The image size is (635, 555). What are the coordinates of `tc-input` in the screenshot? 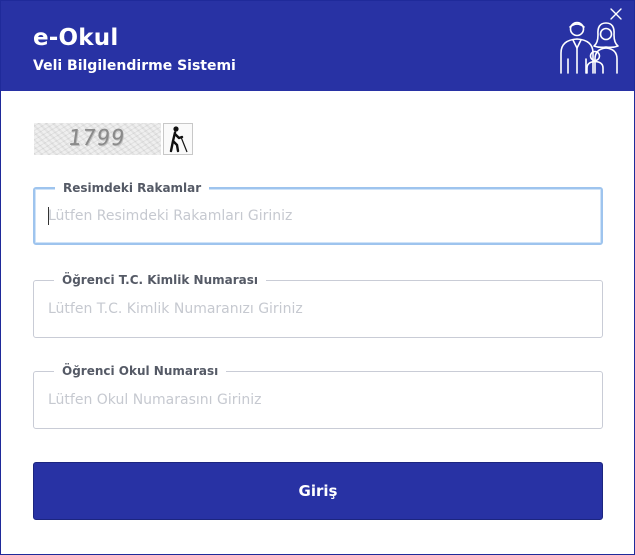 It's located at (313, 309).